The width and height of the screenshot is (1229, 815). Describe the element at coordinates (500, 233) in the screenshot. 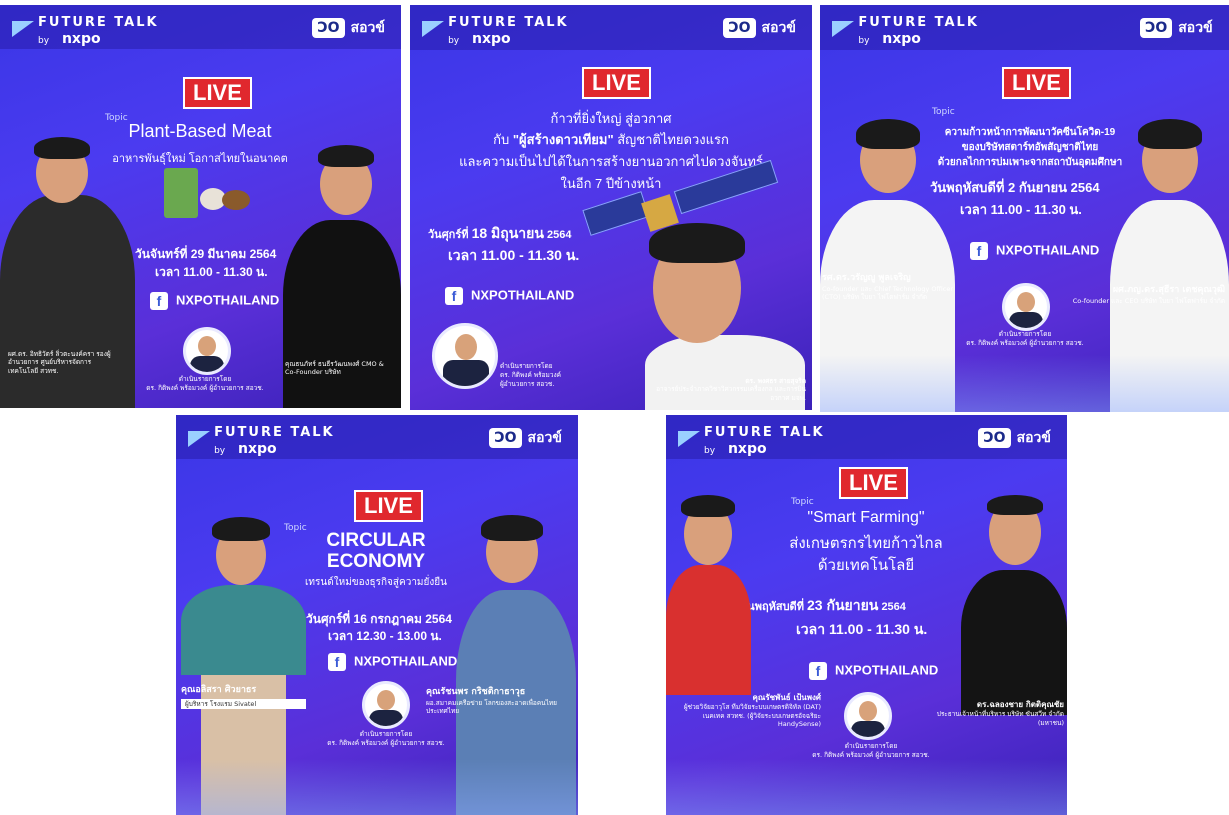

I see `event-date: วันศุกร์ที่ 18 มิถุนายน 2564` at that location.